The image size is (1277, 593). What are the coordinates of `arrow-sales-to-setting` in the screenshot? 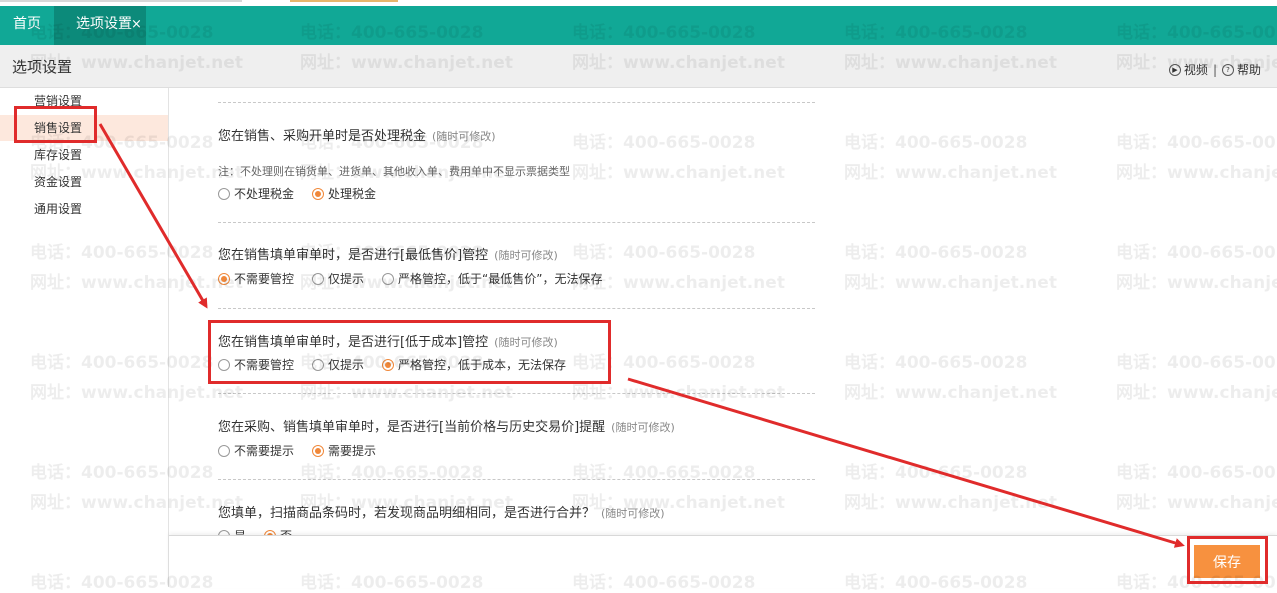 It's located at (153, 216).